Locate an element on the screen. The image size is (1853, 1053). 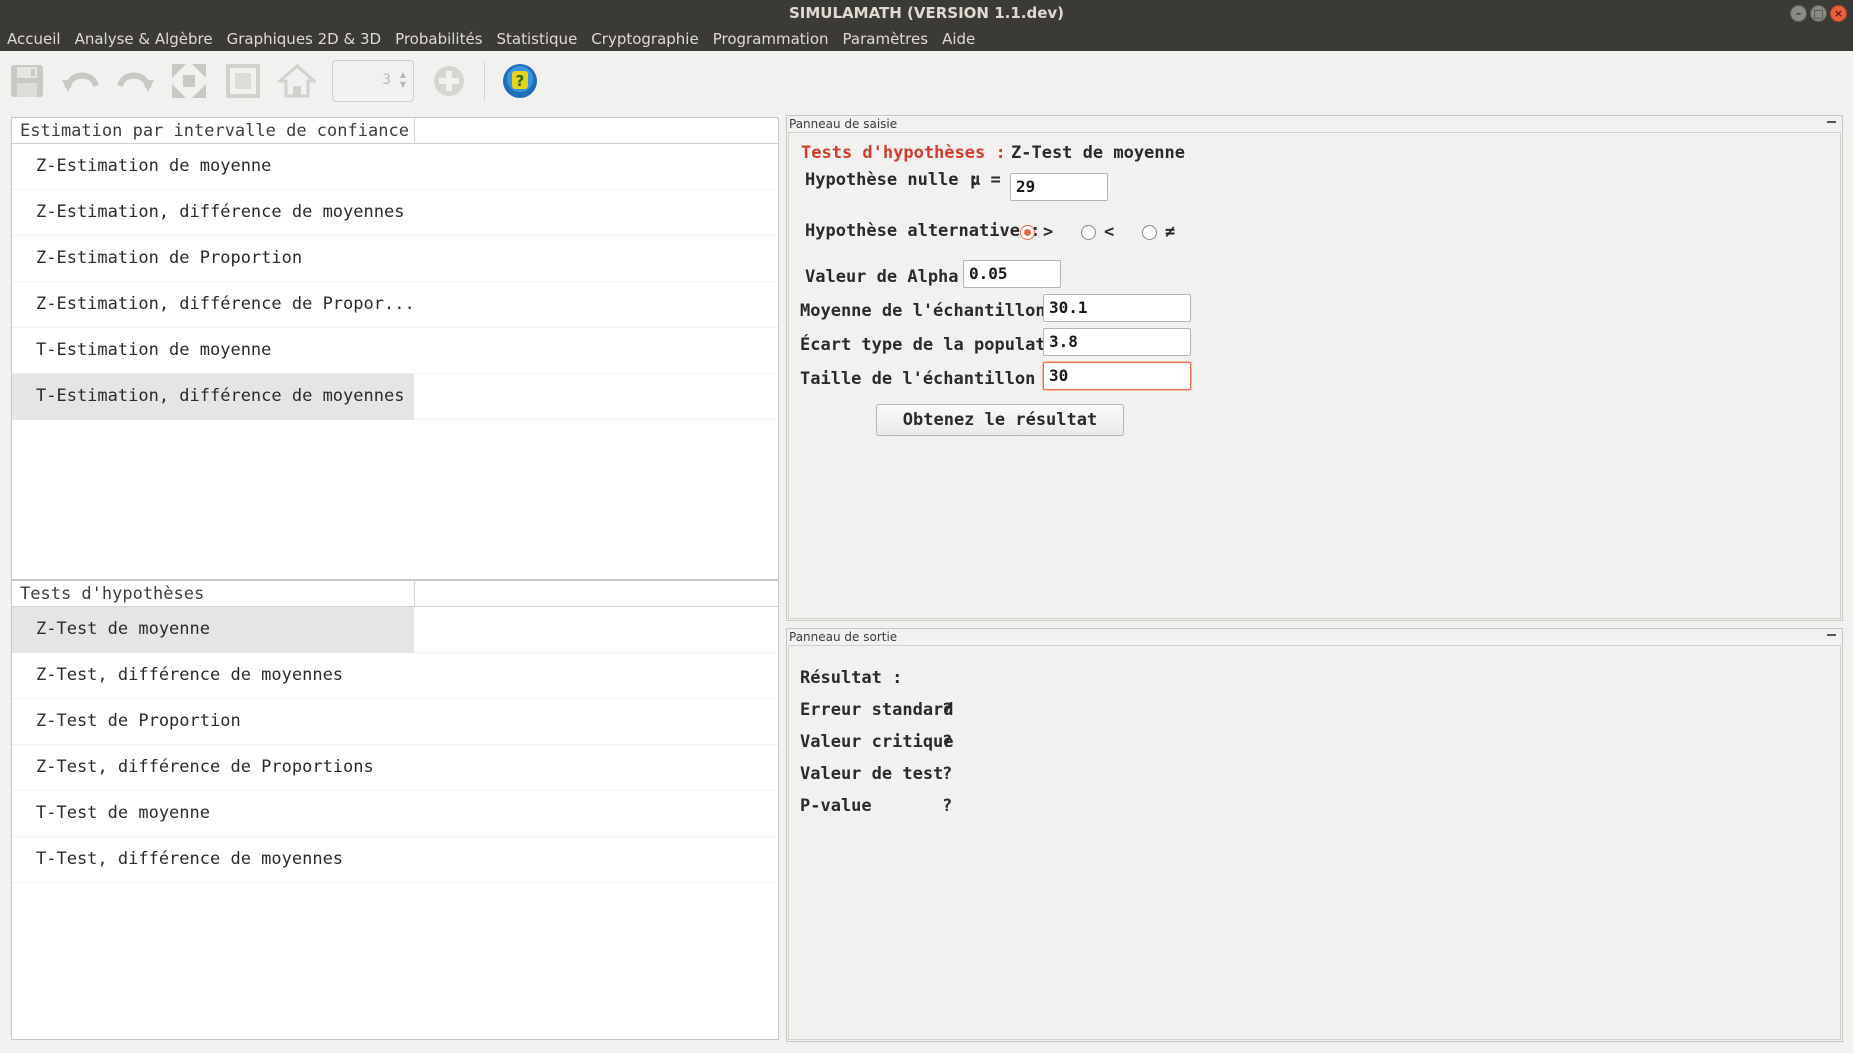
standard-error-value: ? is located at coordinates (947, 710).